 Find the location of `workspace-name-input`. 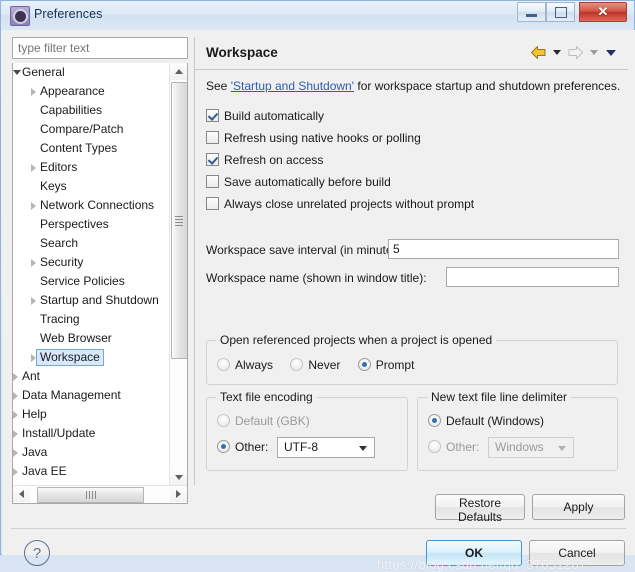

workspace-name-input is located at coordinates (532, 277).